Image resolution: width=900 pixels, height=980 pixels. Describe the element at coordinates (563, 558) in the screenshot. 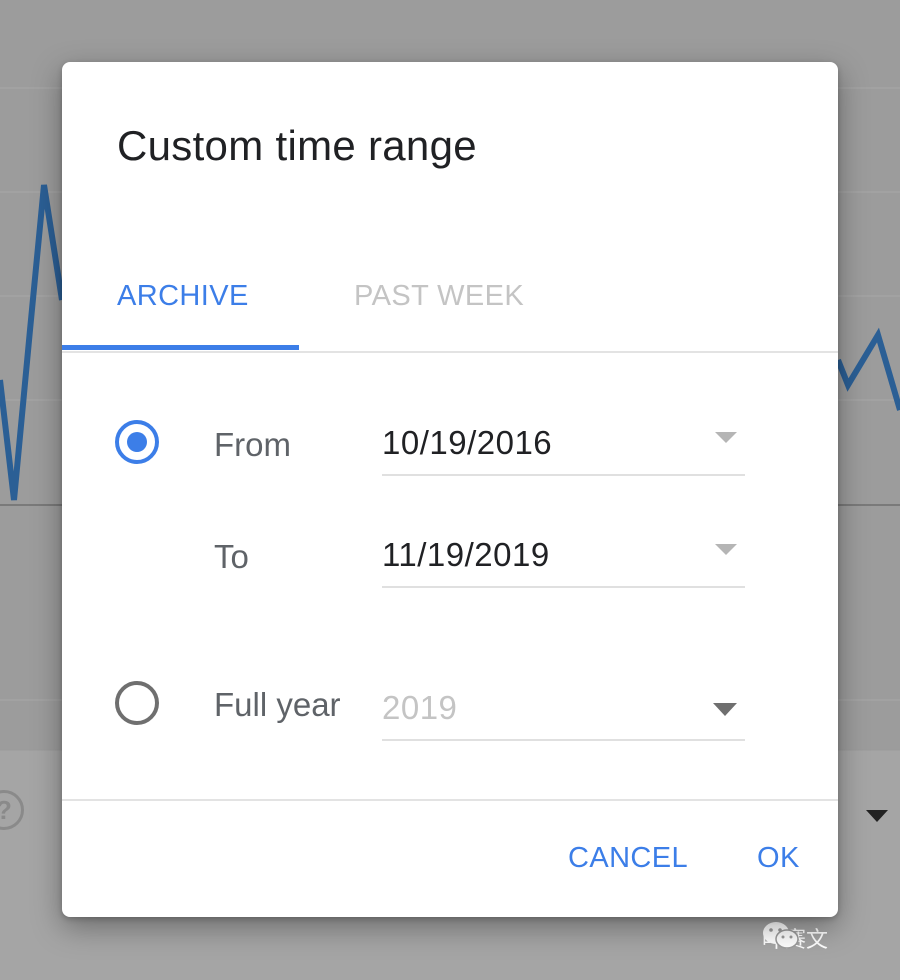

I see `to-date-select: 11/19/2019` at that location.